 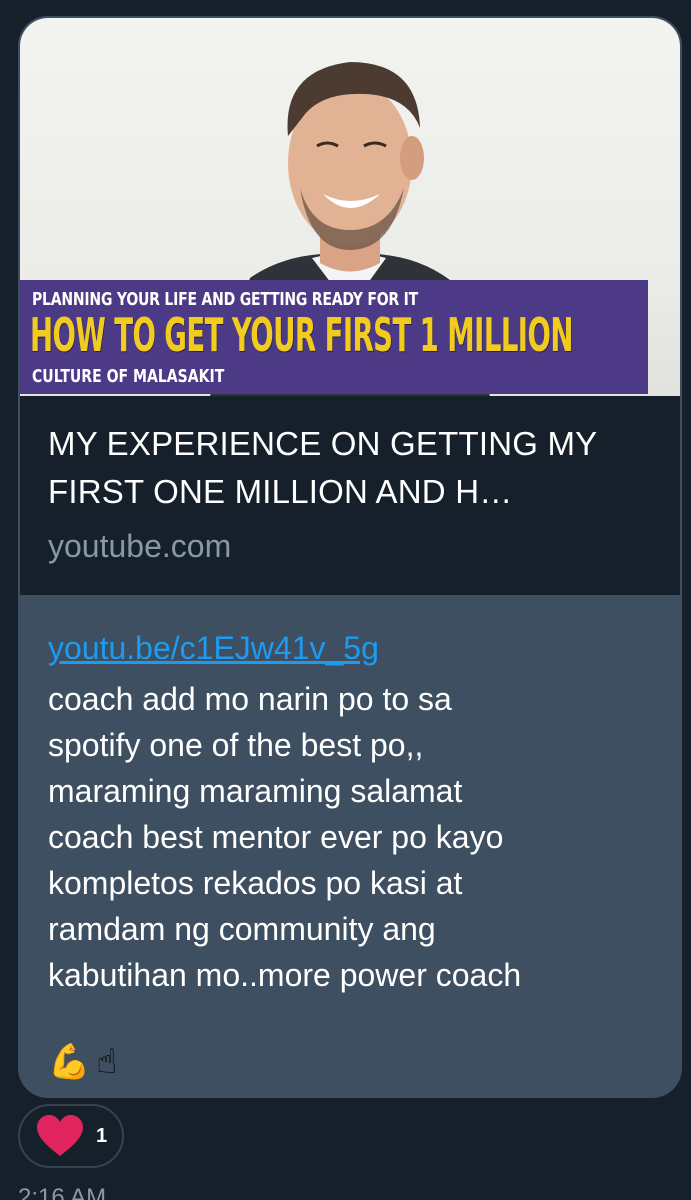 I want to click on message-timestamp: 2:16 AM, so click(x=62, y=1192).